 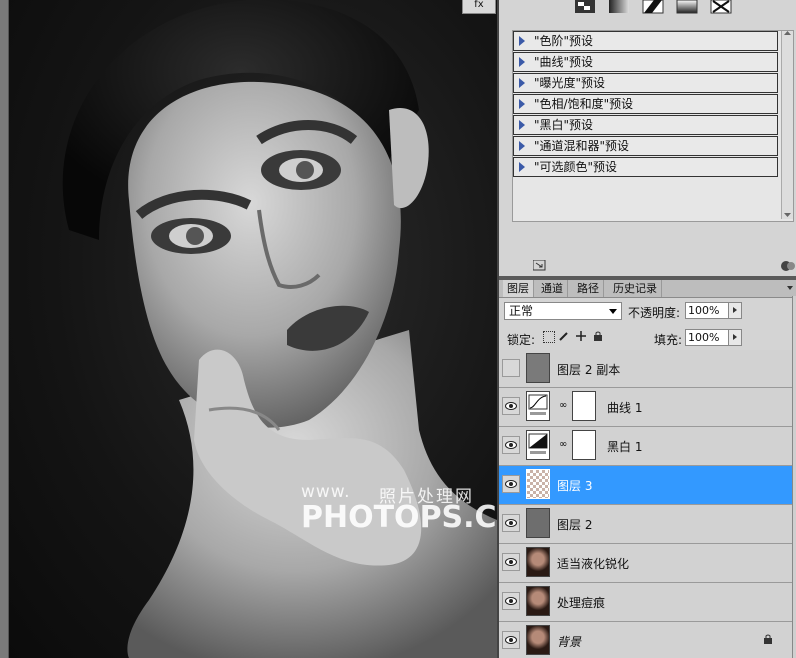 I want to click on preset-hue-saturation: "色相/饱和度"预设, so click(x=645, y=104).